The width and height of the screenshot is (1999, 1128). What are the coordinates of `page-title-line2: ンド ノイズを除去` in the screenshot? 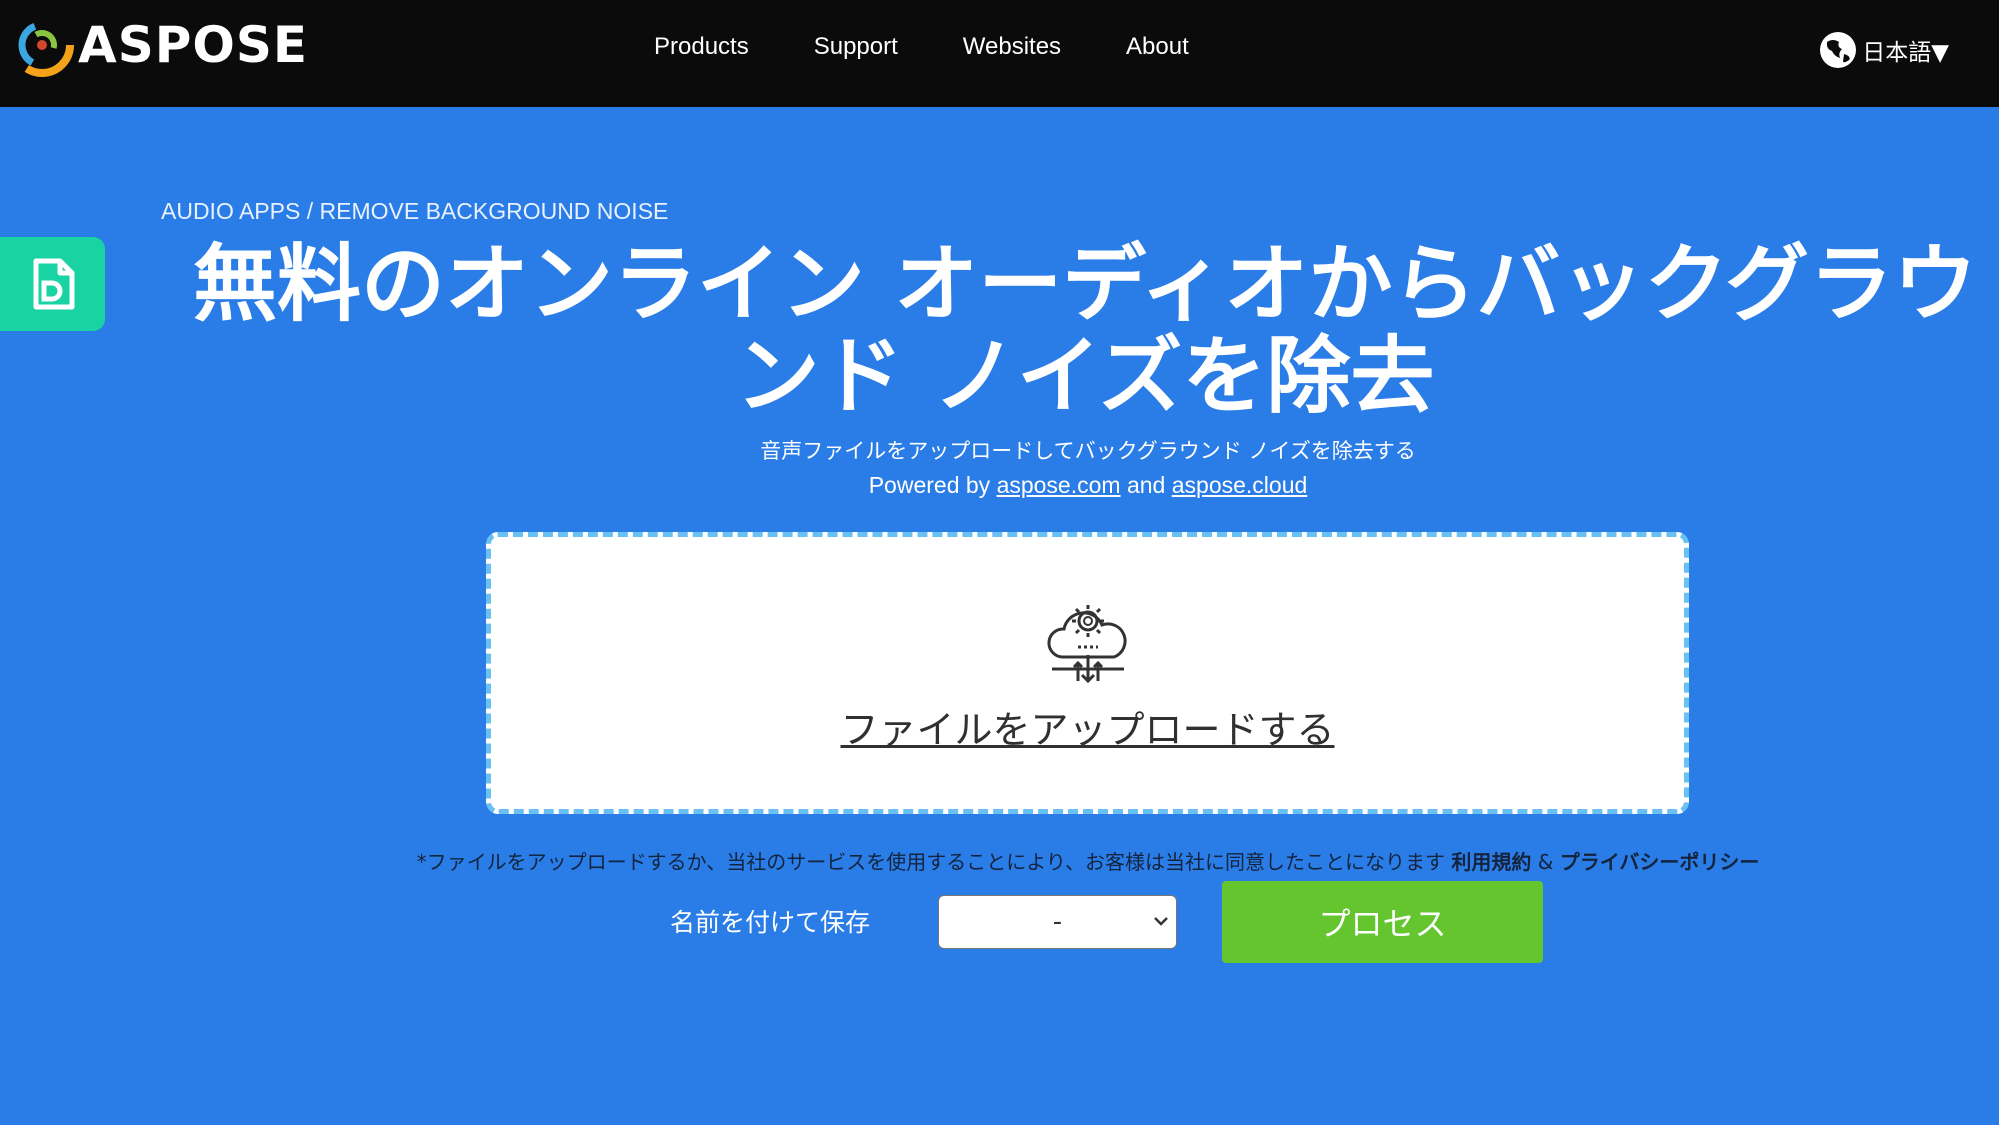 It's located at (1085, 376).